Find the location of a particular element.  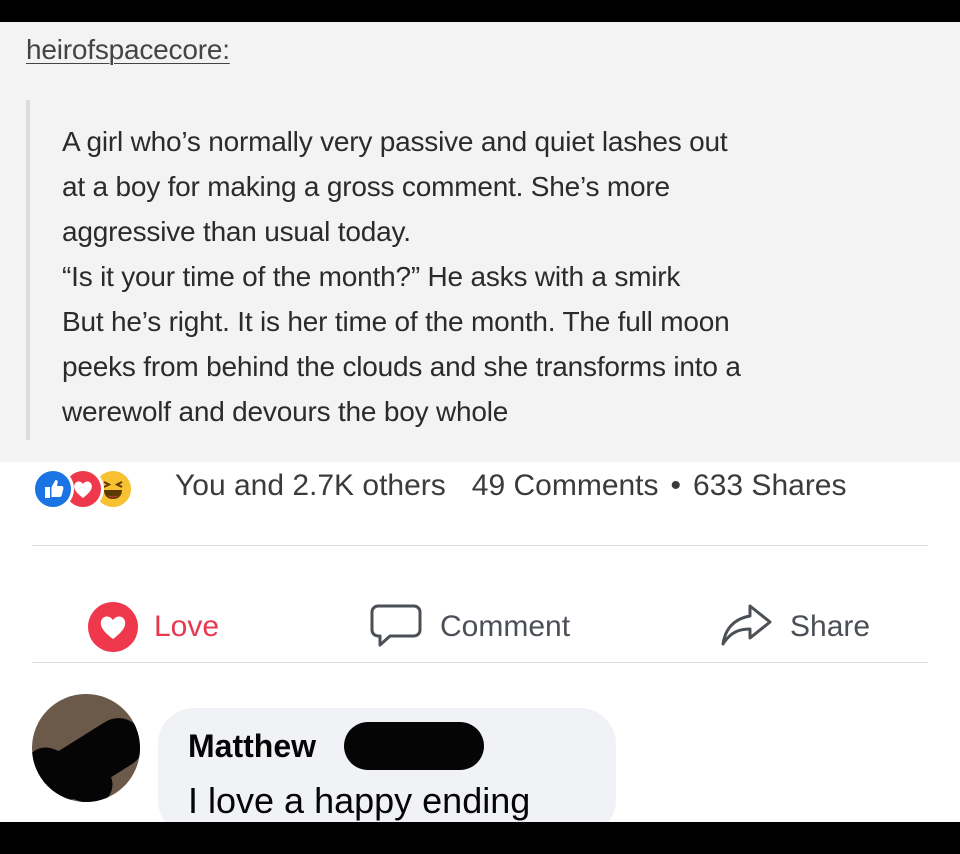

comment-text: I love a happy ending is located at coordinates (359, 800).